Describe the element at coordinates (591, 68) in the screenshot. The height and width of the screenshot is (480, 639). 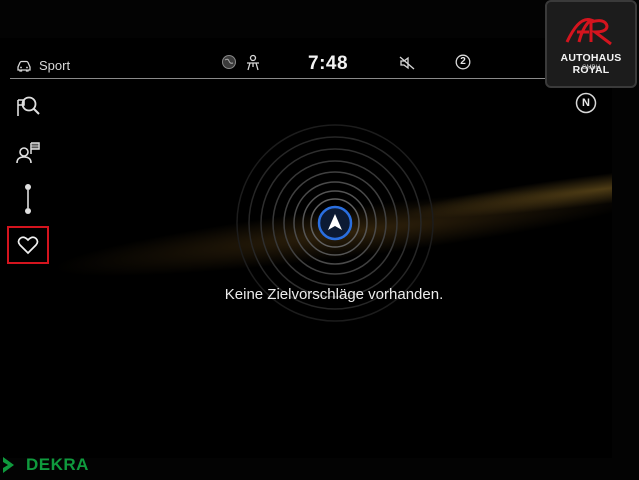
I see `dealer-sub: GMBH` at that location.